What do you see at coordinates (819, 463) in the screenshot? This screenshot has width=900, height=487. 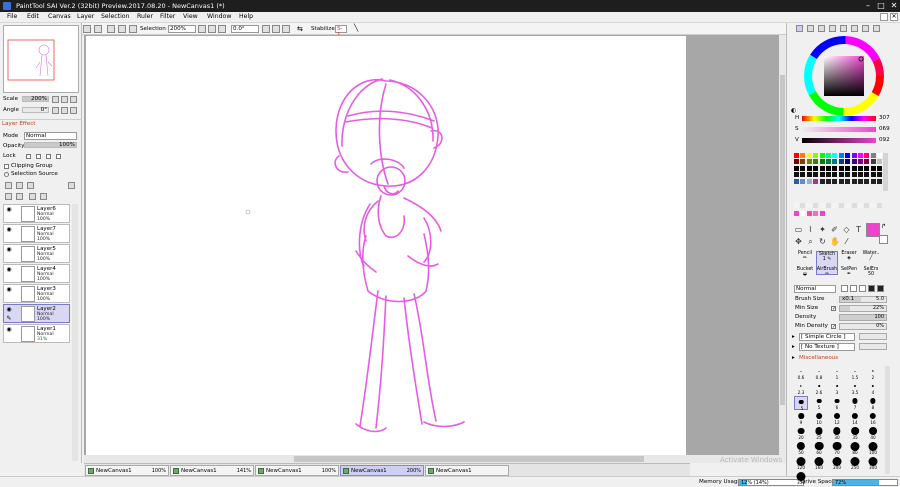 I see `brush-size-preset: 160` at bounding box center [819, 463].